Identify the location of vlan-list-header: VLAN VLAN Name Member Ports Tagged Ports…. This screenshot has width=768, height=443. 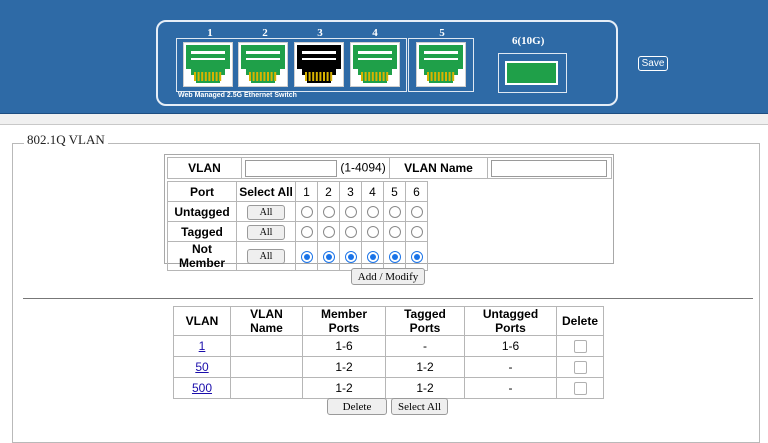
(388, 321).